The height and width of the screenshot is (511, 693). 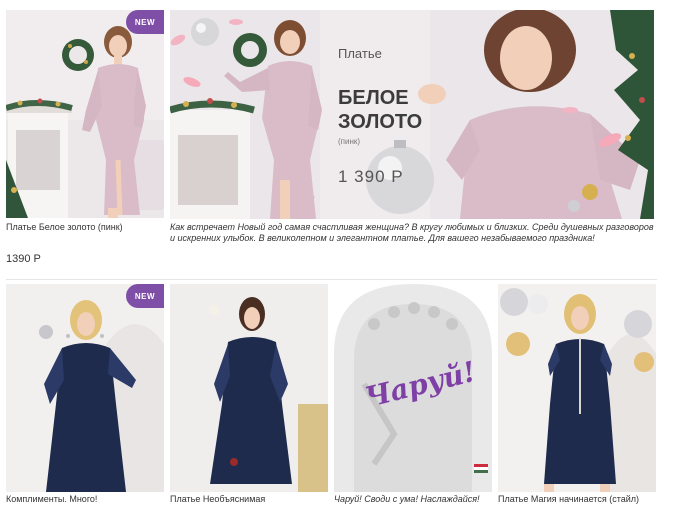 I want to click on banner-title-line2: ЗОЛОТО, so click(x=380, y=122).